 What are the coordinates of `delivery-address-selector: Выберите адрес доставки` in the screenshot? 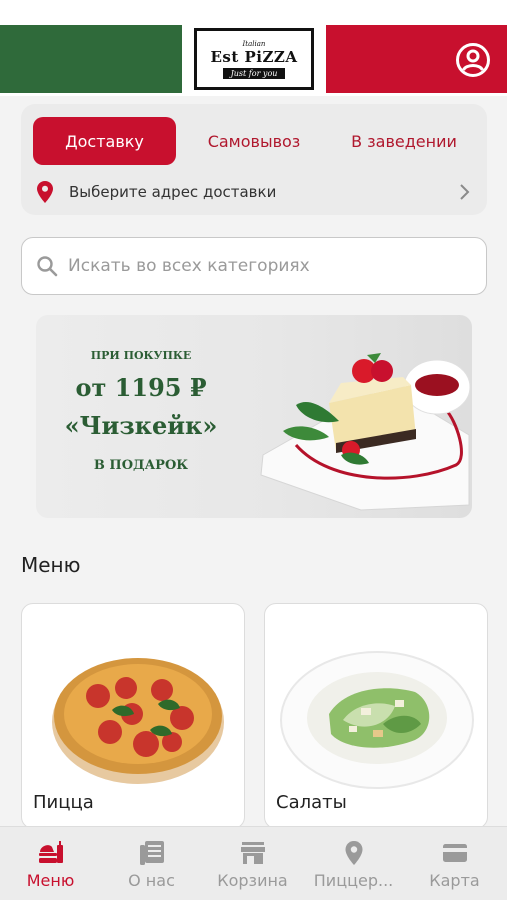 It's located at (254, 192).